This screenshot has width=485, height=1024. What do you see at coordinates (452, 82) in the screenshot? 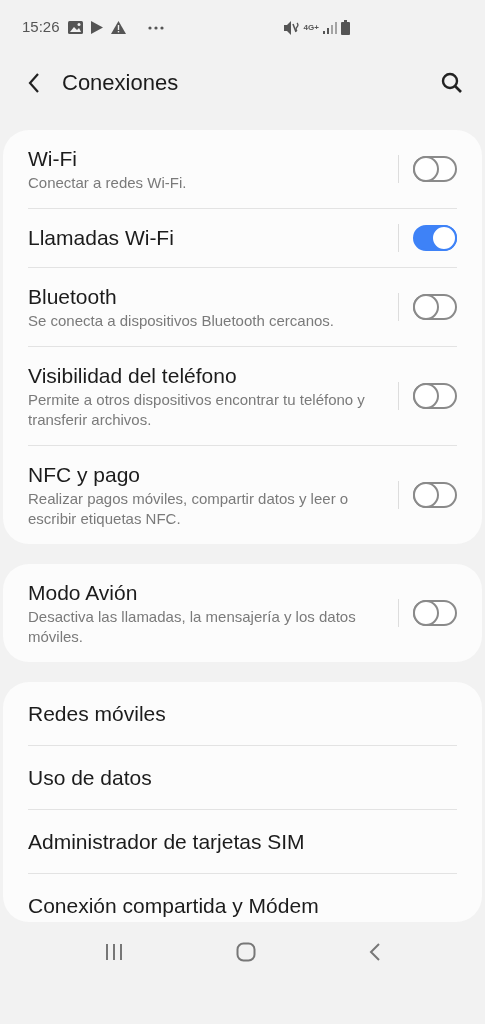
I see `search-icon` at bounding box center [452, 82].